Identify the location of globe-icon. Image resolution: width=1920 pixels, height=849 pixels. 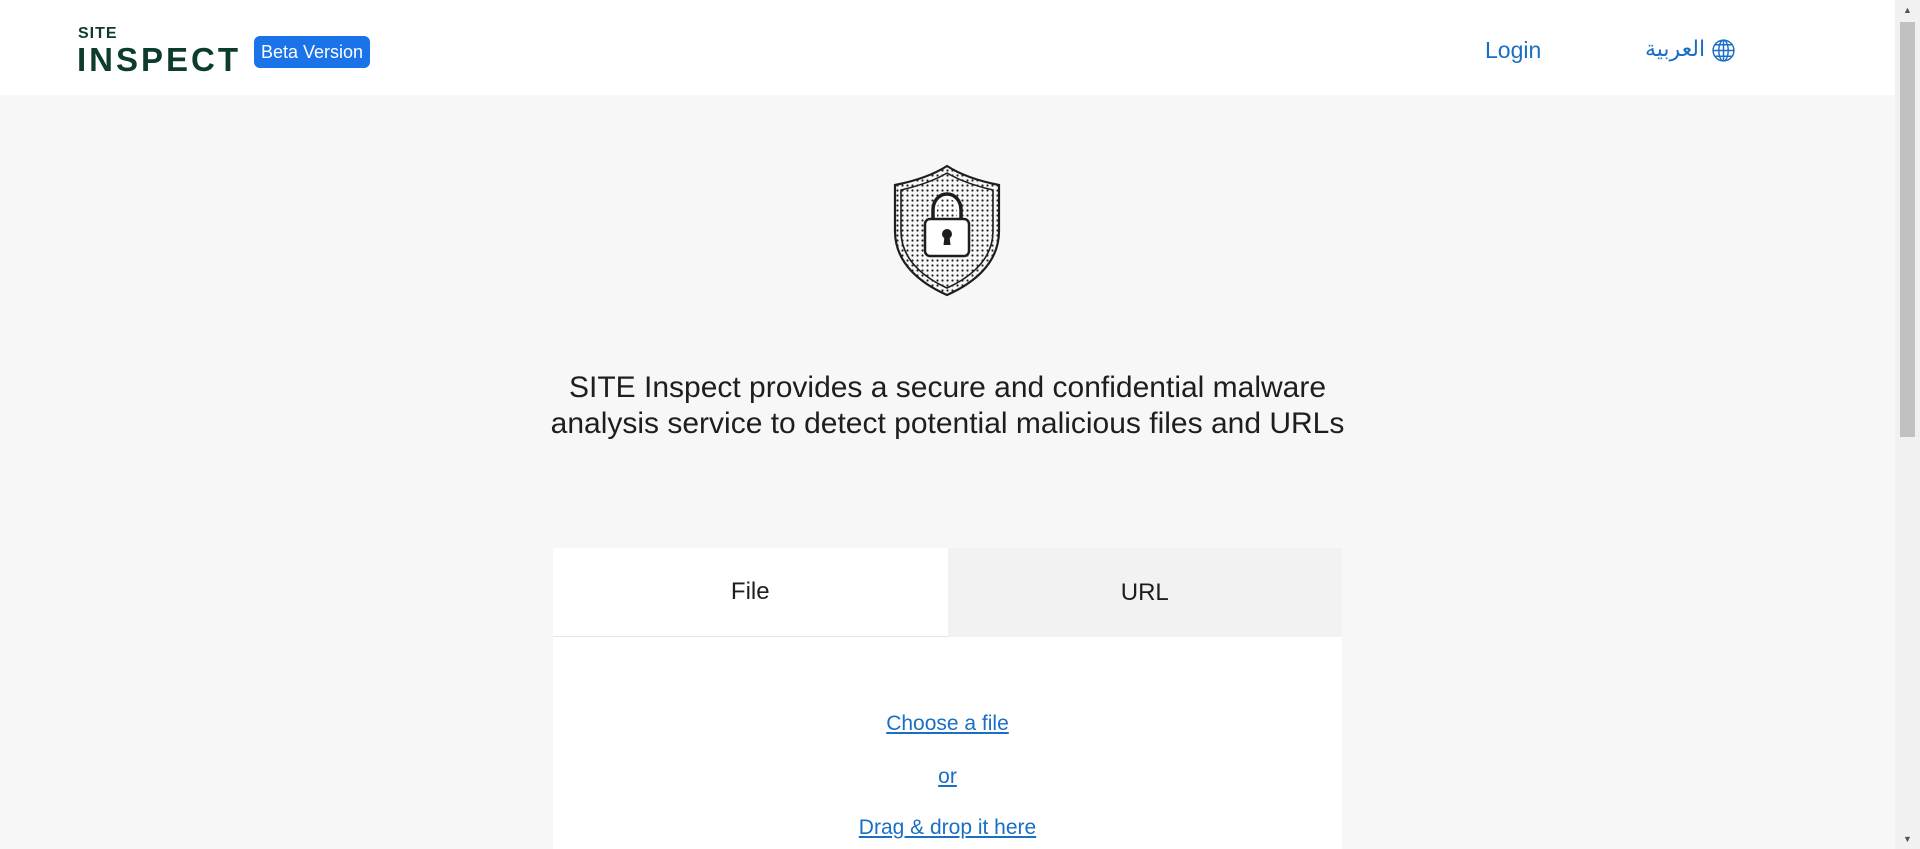
(1723, 50).